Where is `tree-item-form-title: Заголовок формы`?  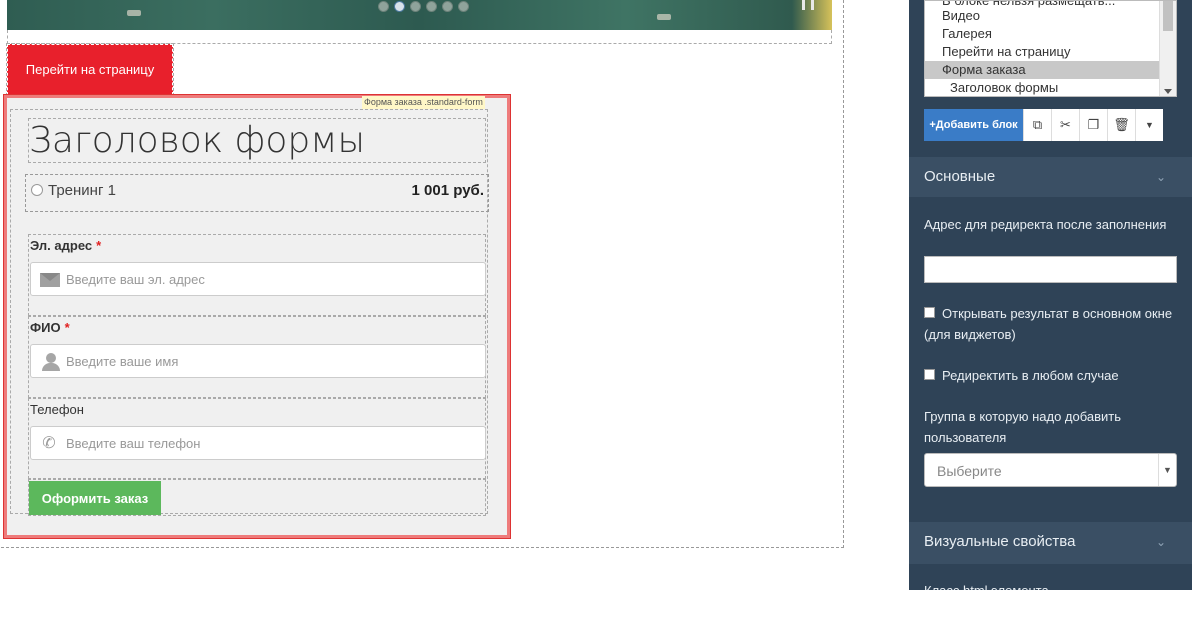 tree-item-form-title: Заголовок формы is located at coordinates (1042, 87).